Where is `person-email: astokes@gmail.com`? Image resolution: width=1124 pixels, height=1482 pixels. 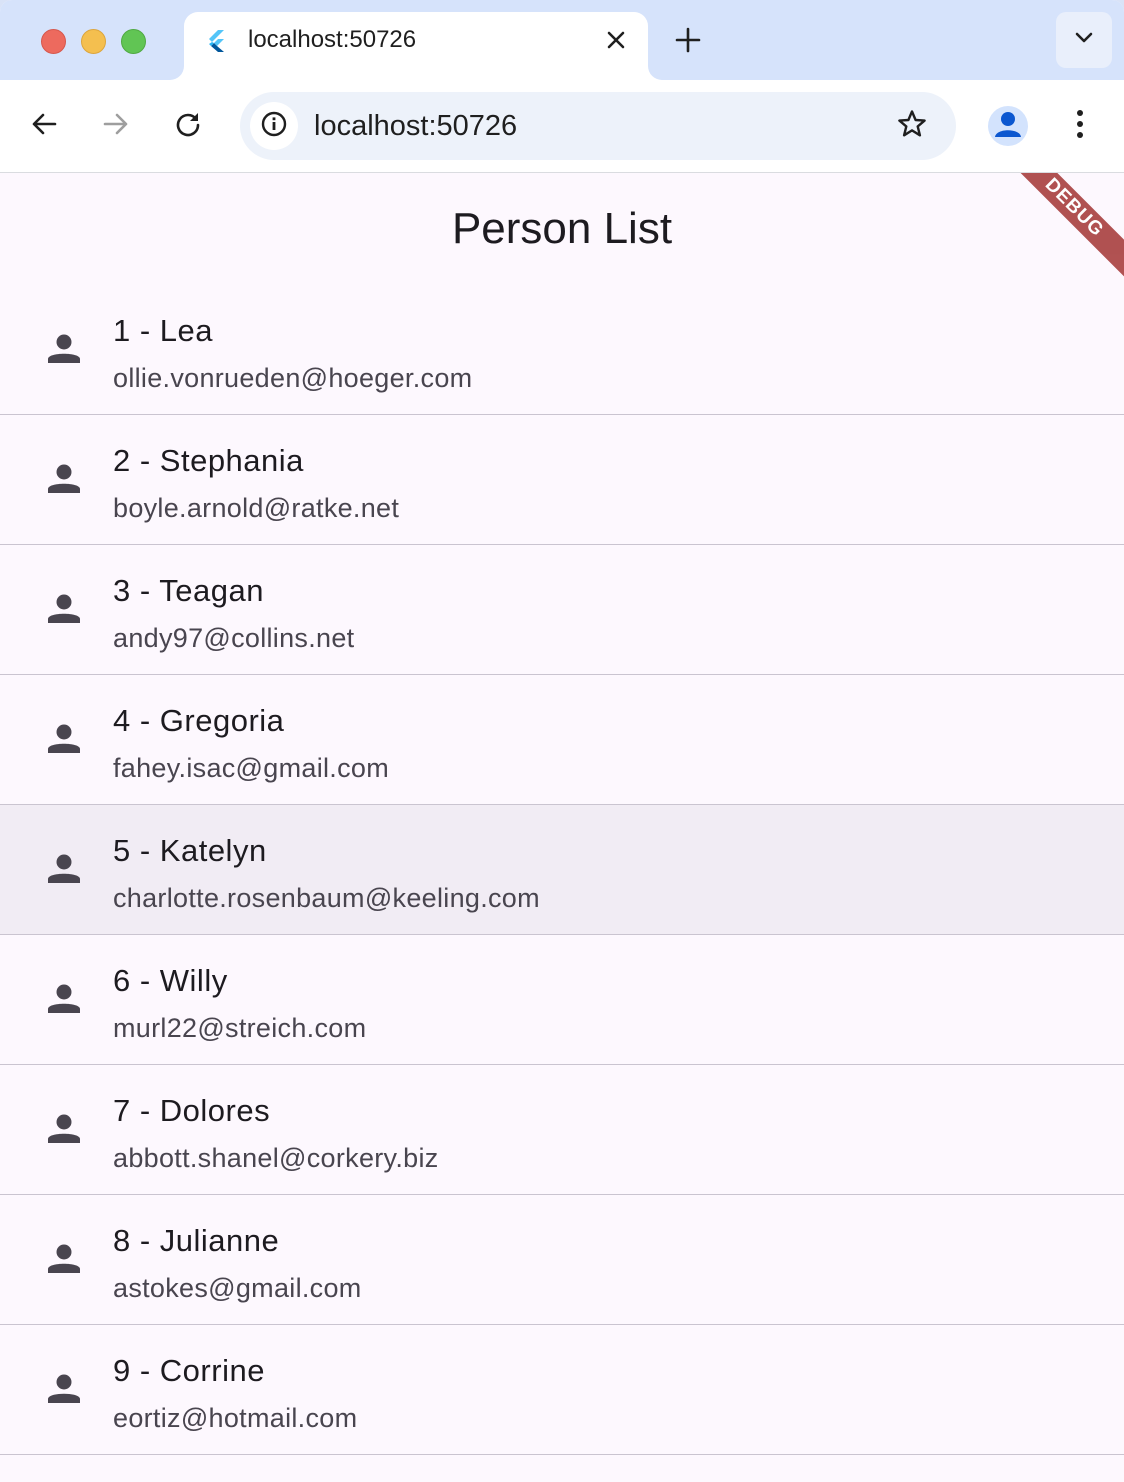 person-email: astokes@gmail.com is located at coordinates (237, 1288).